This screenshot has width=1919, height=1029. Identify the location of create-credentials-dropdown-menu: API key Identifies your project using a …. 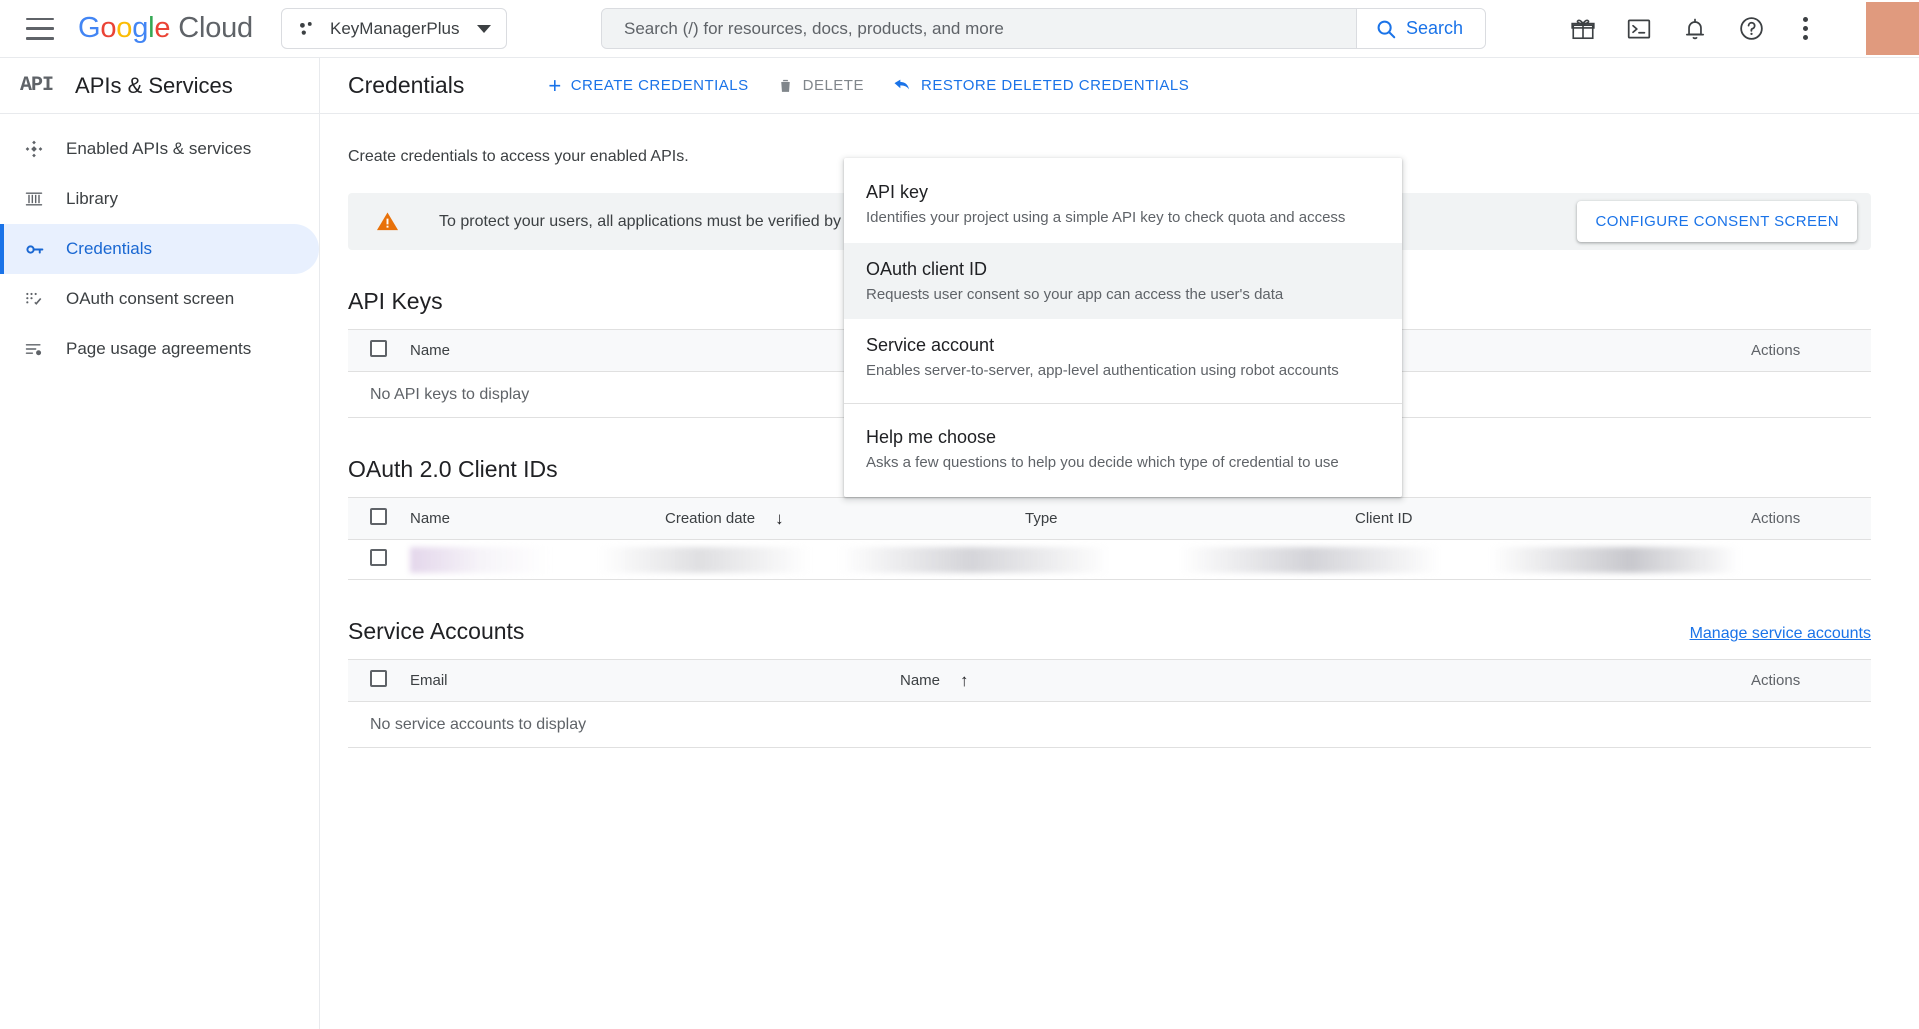
(1123, 328).